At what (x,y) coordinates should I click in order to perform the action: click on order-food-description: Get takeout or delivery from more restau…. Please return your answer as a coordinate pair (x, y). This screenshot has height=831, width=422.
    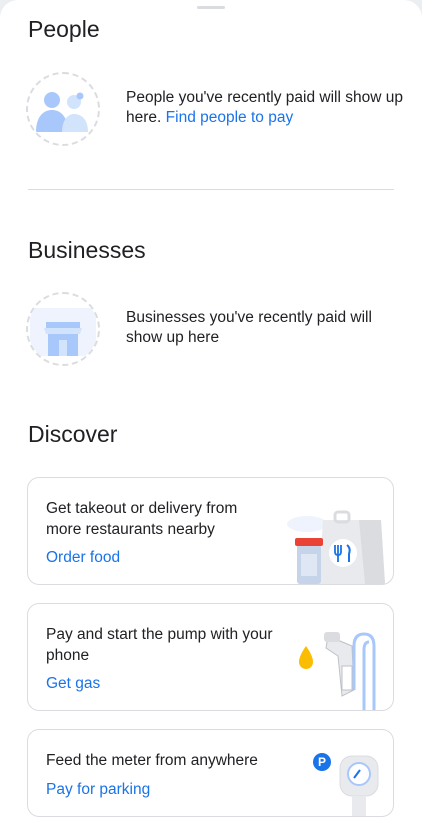
    Looking at the image, I should click on (142, 519).